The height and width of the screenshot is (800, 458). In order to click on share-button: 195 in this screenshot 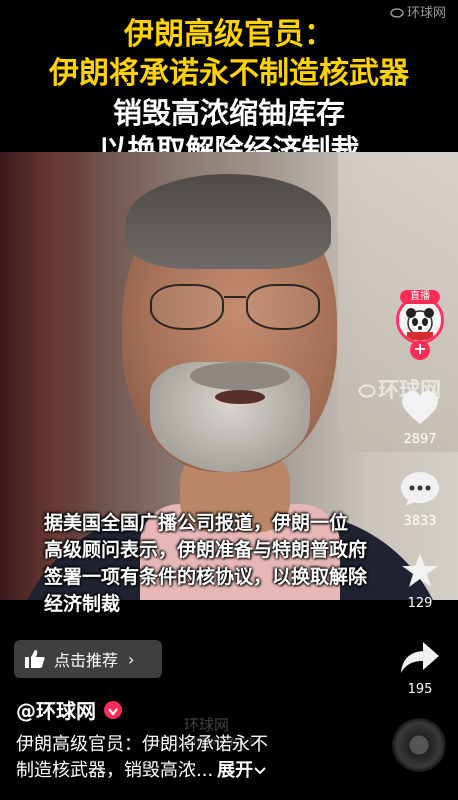, I will do `click(420, 668)`.